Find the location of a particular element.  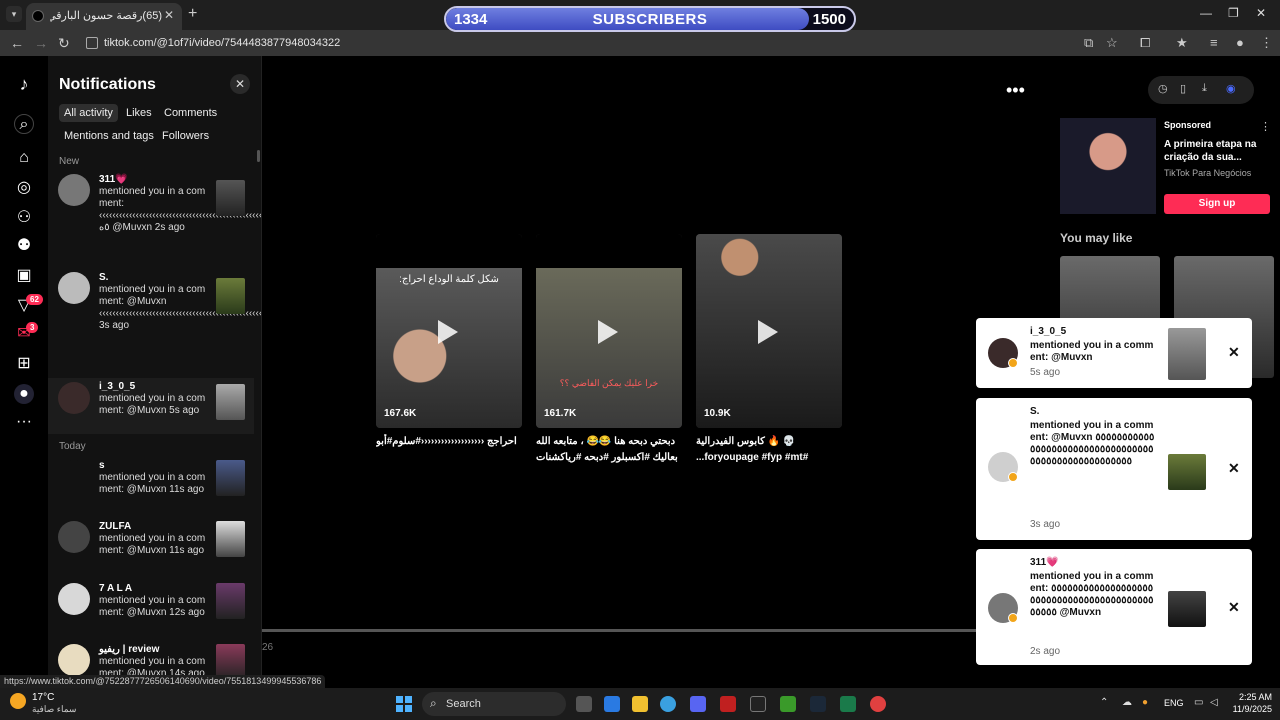

mic-icon: ● is located at coordinates (1145, 702).